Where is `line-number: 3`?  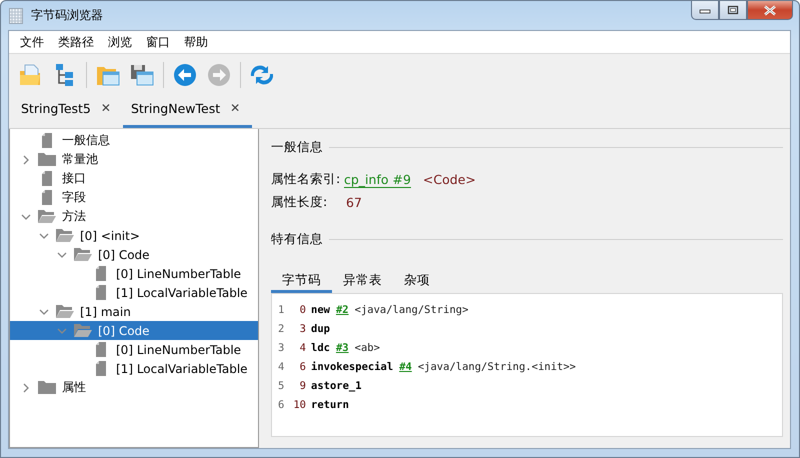
line-number: 3 is located at coordinates (282, 348).